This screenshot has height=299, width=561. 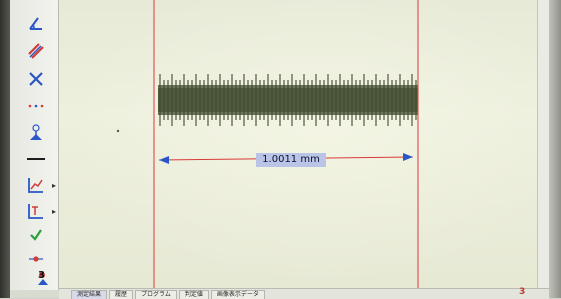 What do you see at coordinates (522, 292) in the screenshot?
I see `page-number: 3` at bounding box center [522, 292].